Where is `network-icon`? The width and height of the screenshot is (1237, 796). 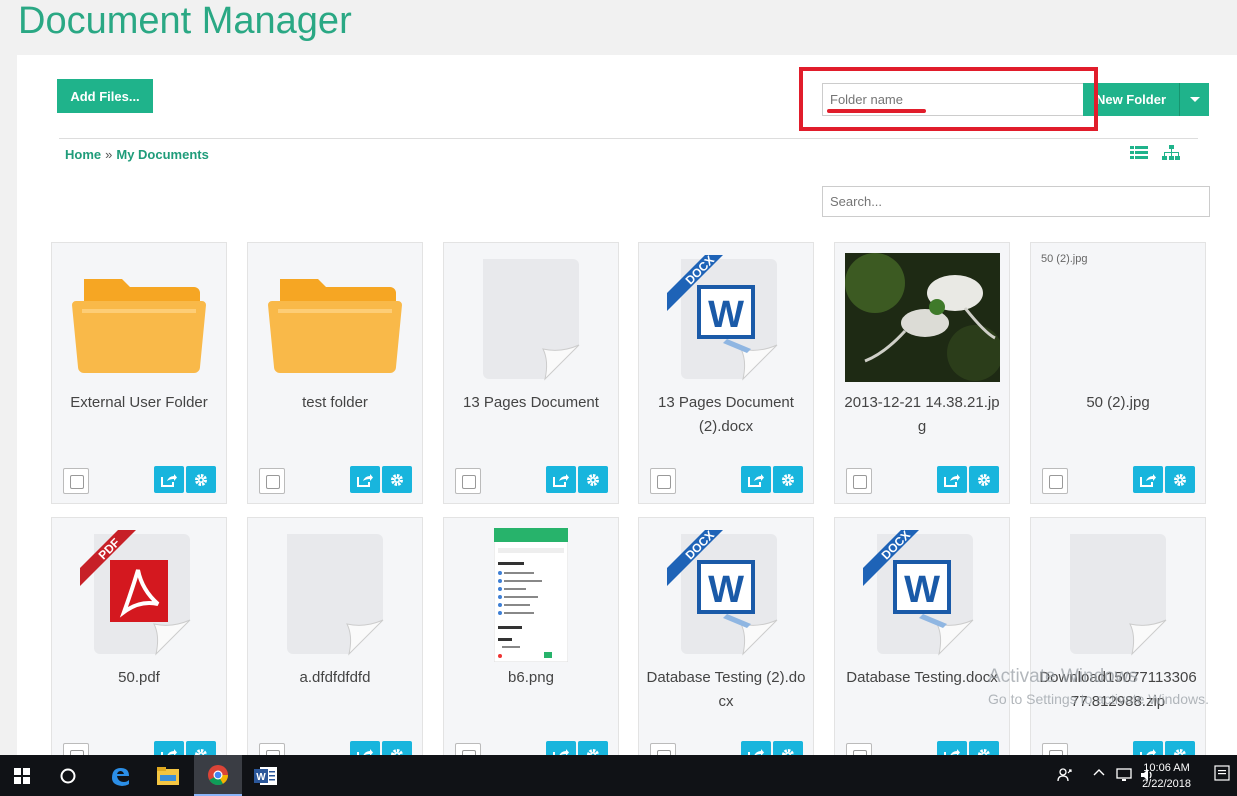
network-icon is located at coordinates (1124, 776).